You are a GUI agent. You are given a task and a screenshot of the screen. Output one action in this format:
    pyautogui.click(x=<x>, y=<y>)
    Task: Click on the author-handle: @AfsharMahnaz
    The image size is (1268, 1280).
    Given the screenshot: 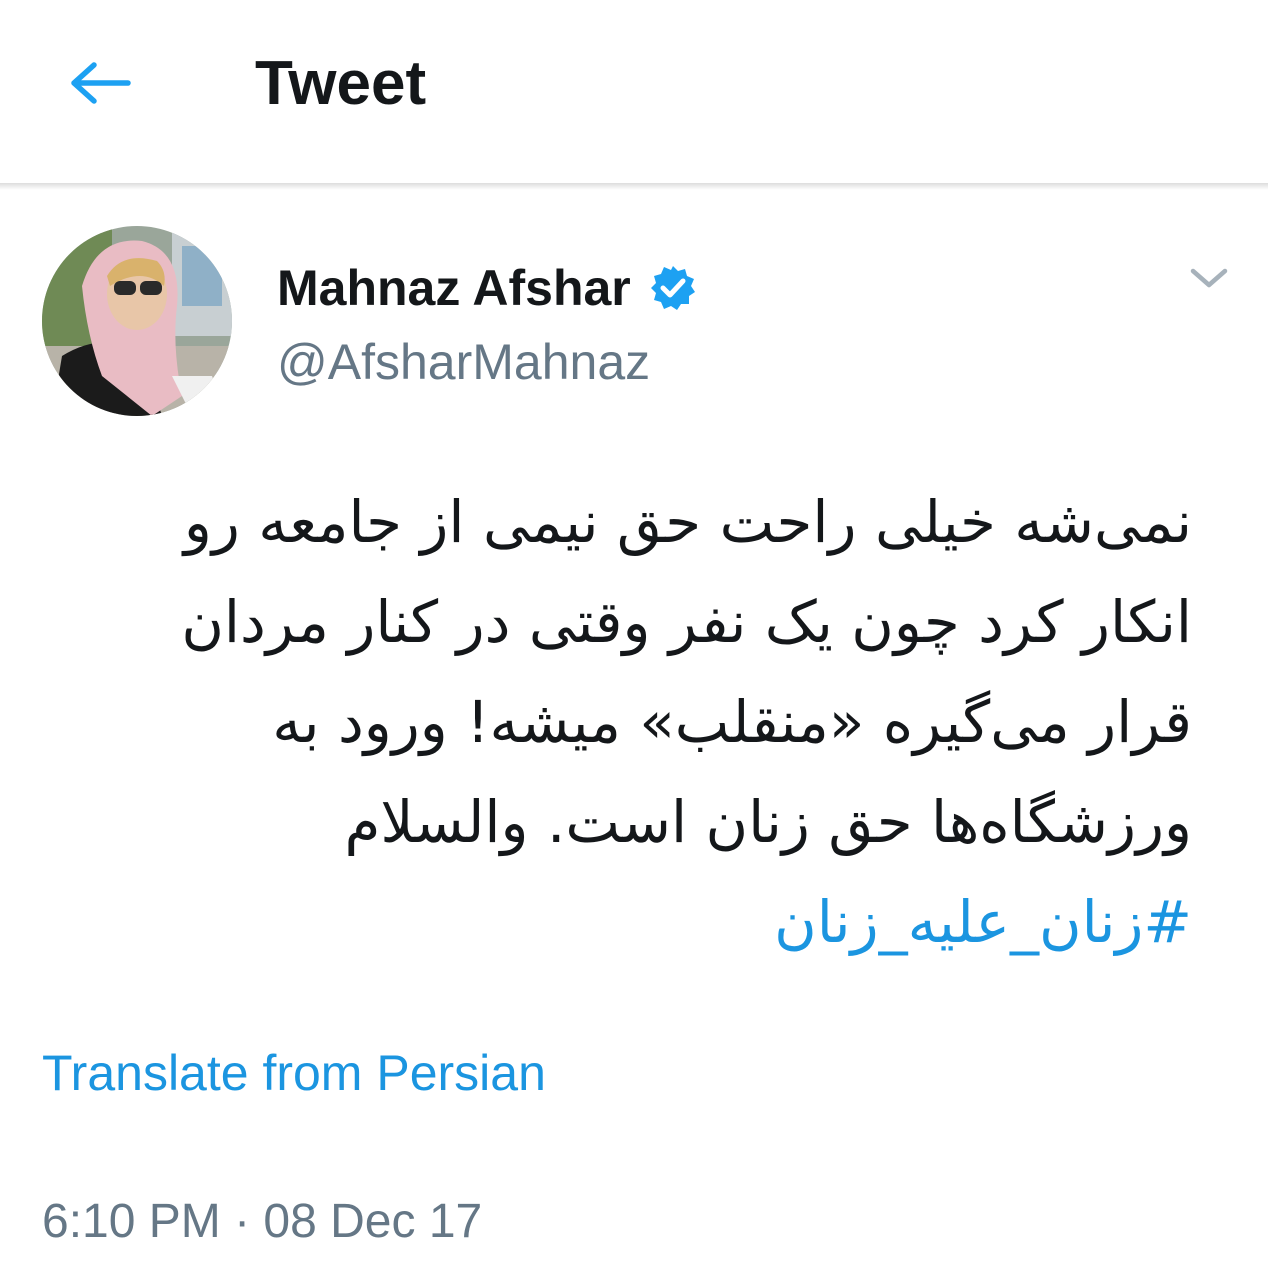 What is the action you would take?
    pyautogui.click(x=463, y=362)
    